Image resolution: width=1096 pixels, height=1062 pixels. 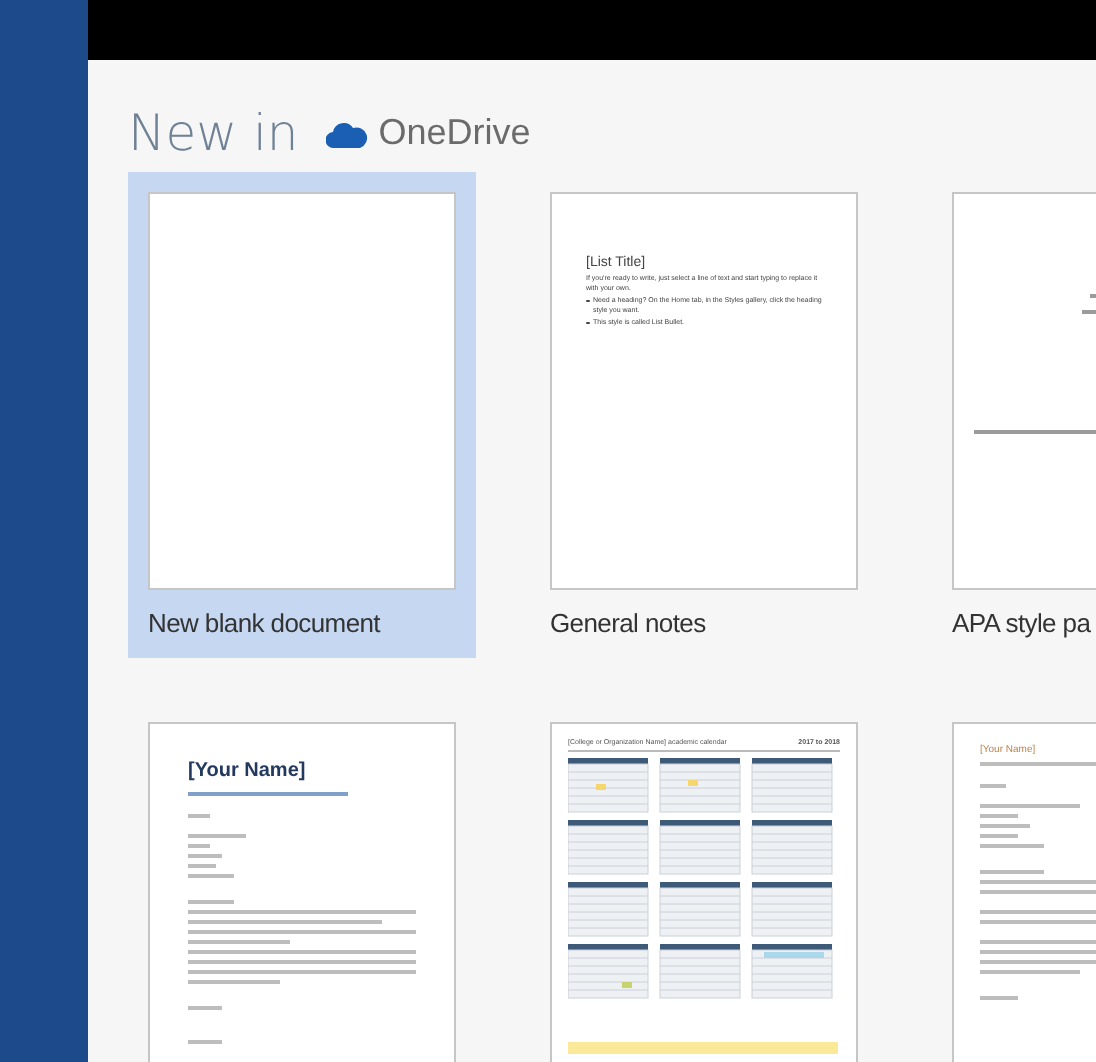 What do you see at coordinates (302, 882) in the screenshot?
I see `template-tile: [Your Name]` at bounding box center [302, 882].